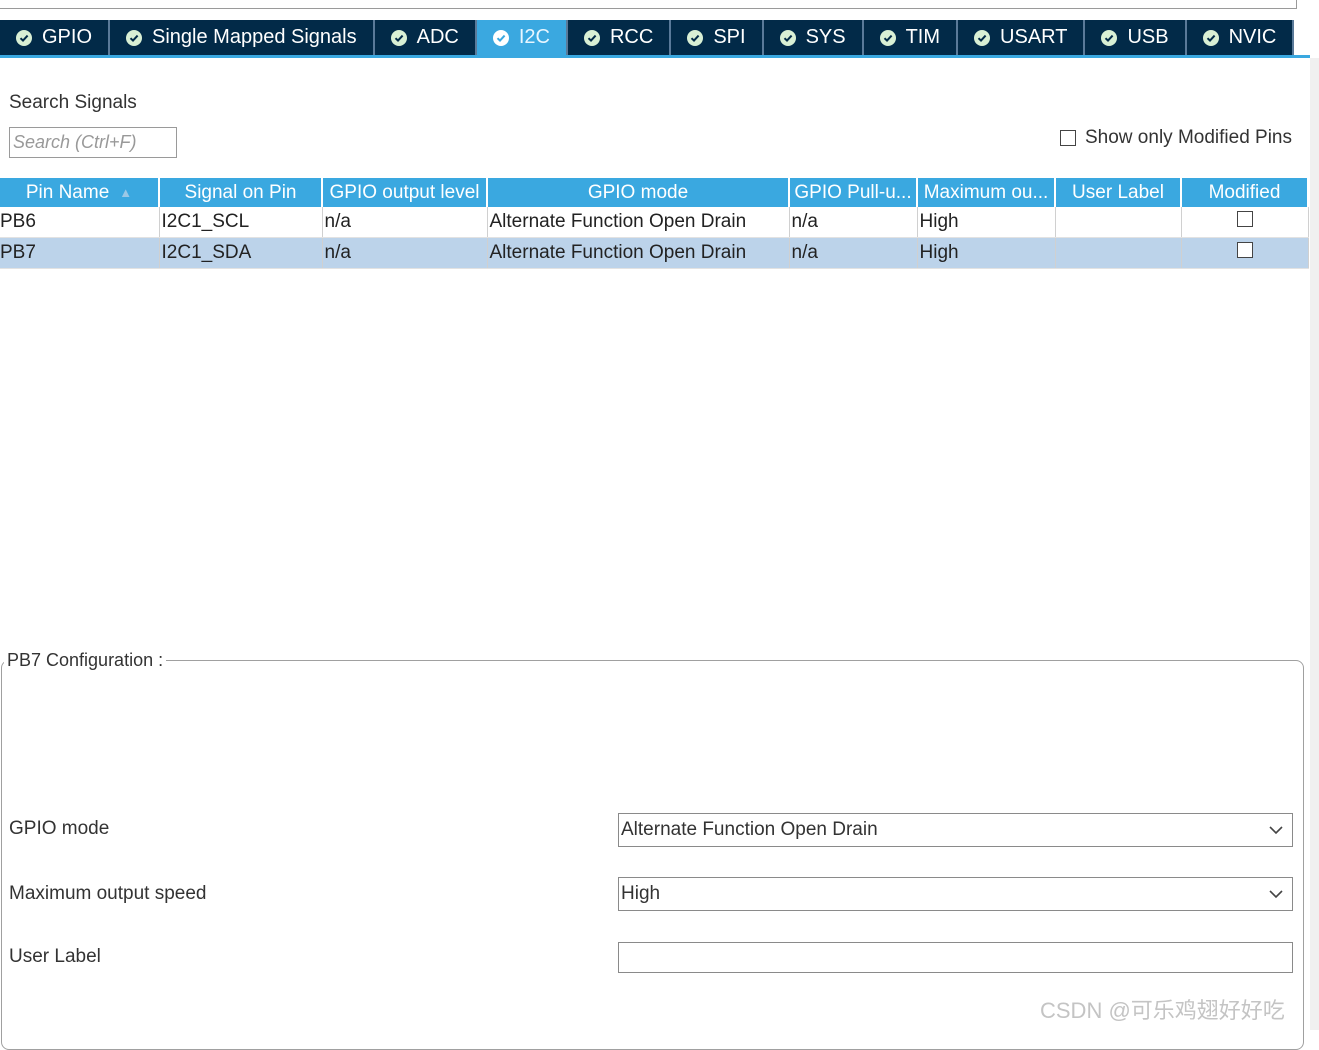 Image resolution: width=1319 pixels, height=1050 pixels. I want to click on tab-label: SYS, so click(825, 37).